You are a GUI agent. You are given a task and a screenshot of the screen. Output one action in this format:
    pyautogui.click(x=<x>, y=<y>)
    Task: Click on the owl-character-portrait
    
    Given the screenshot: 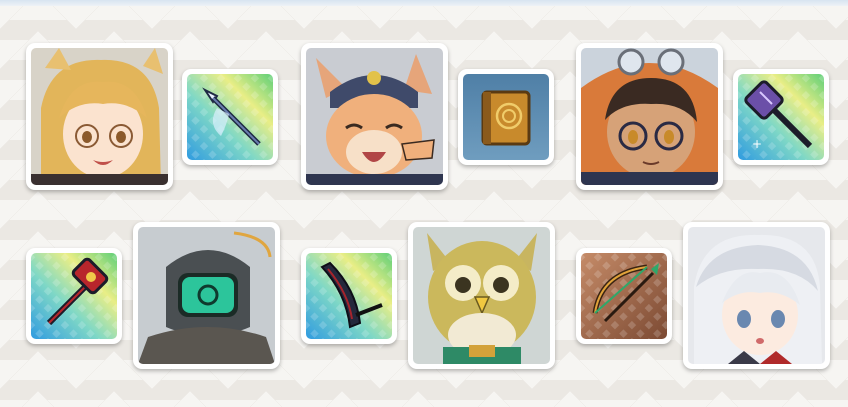 What is the action you would take?
    pyautogui.click(x=481, y=295)
    